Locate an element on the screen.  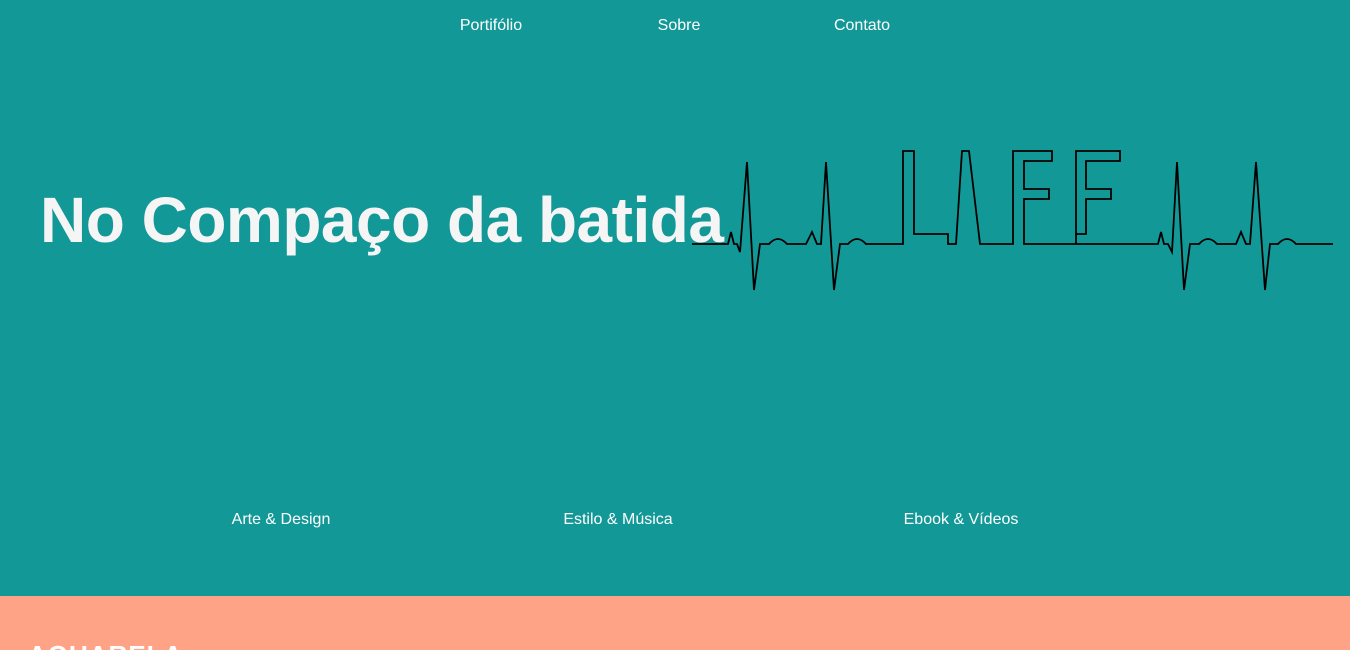
category-link-art: Arte & Design is located at coordinates (281, 520).